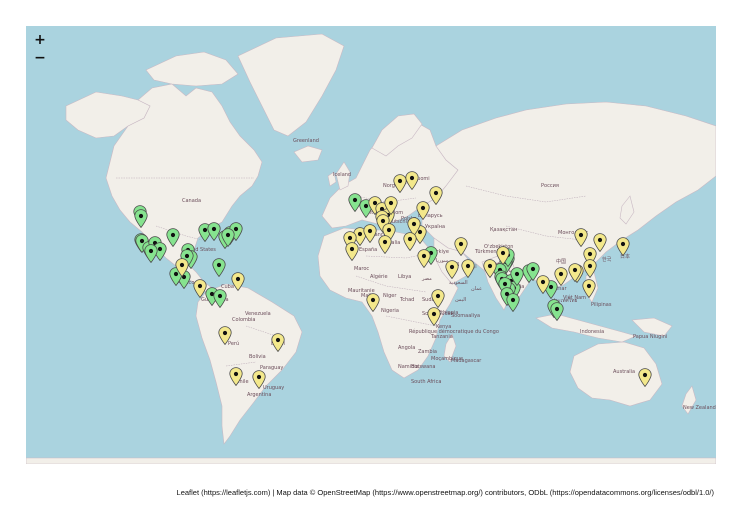  I want to click on zoom-out-button: −, so click(40, 58).